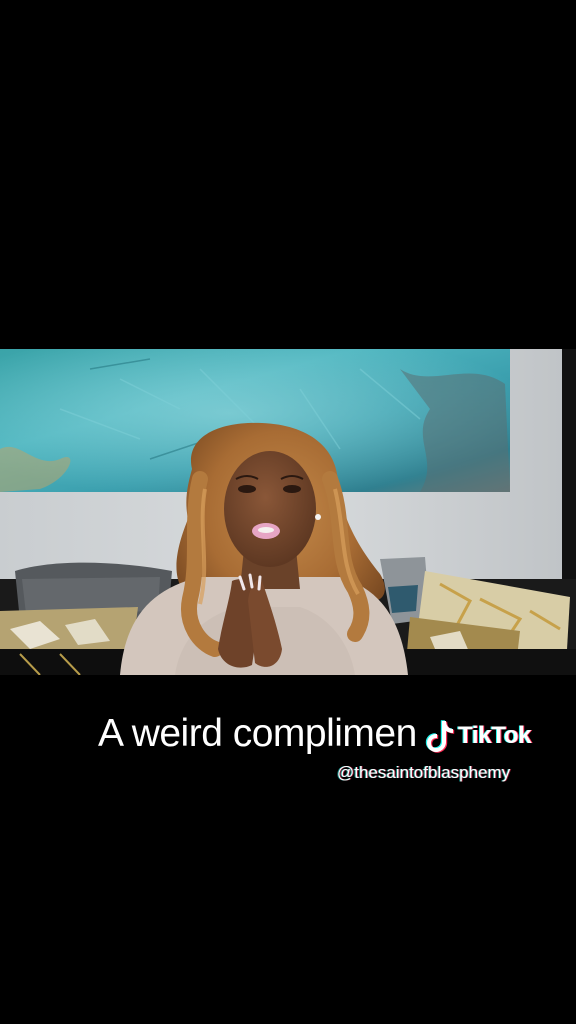 The image size is (576, 1024). Describe the element at coordinates (495, 735) in the screenshot. I see `tiktok-brand-label: TikTok` at that location.